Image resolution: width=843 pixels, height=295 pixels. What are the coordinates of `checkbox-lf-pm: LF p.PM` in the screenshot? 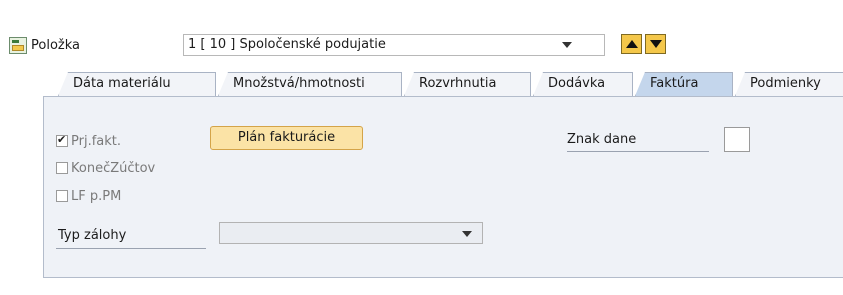 It's located at (88, 196).